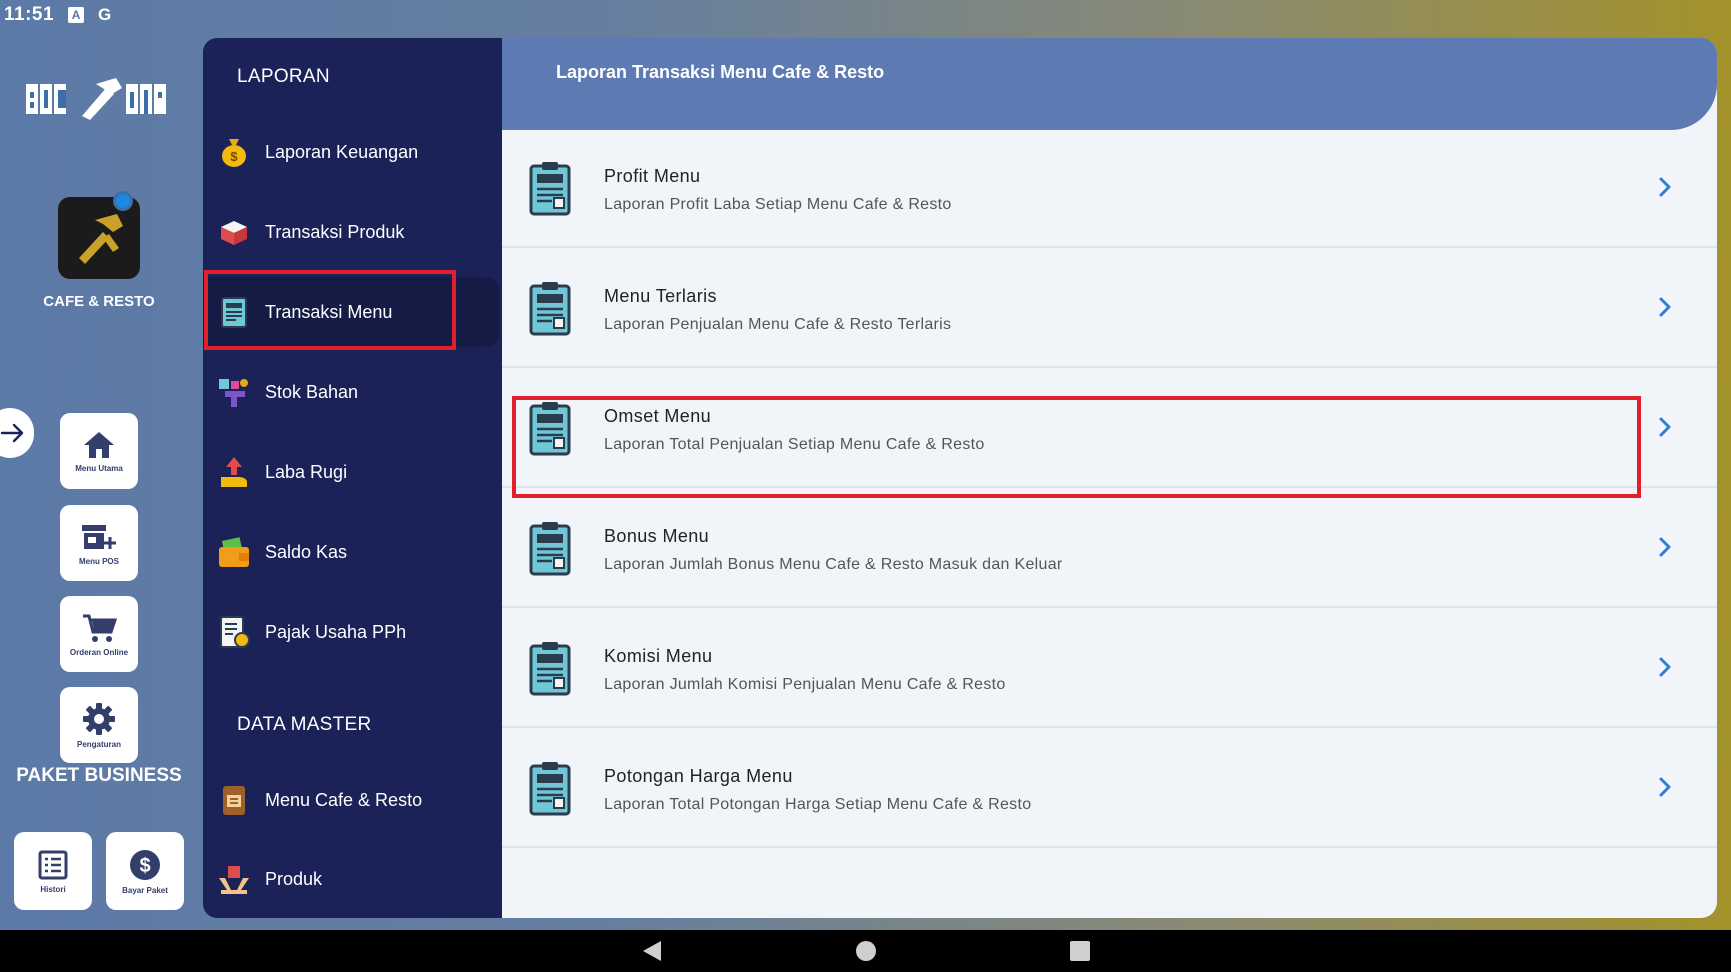 The image size is (1731, 972). I want to click on menu-item-transaksi-produk: Transaksi Produk, so click(351, 232).